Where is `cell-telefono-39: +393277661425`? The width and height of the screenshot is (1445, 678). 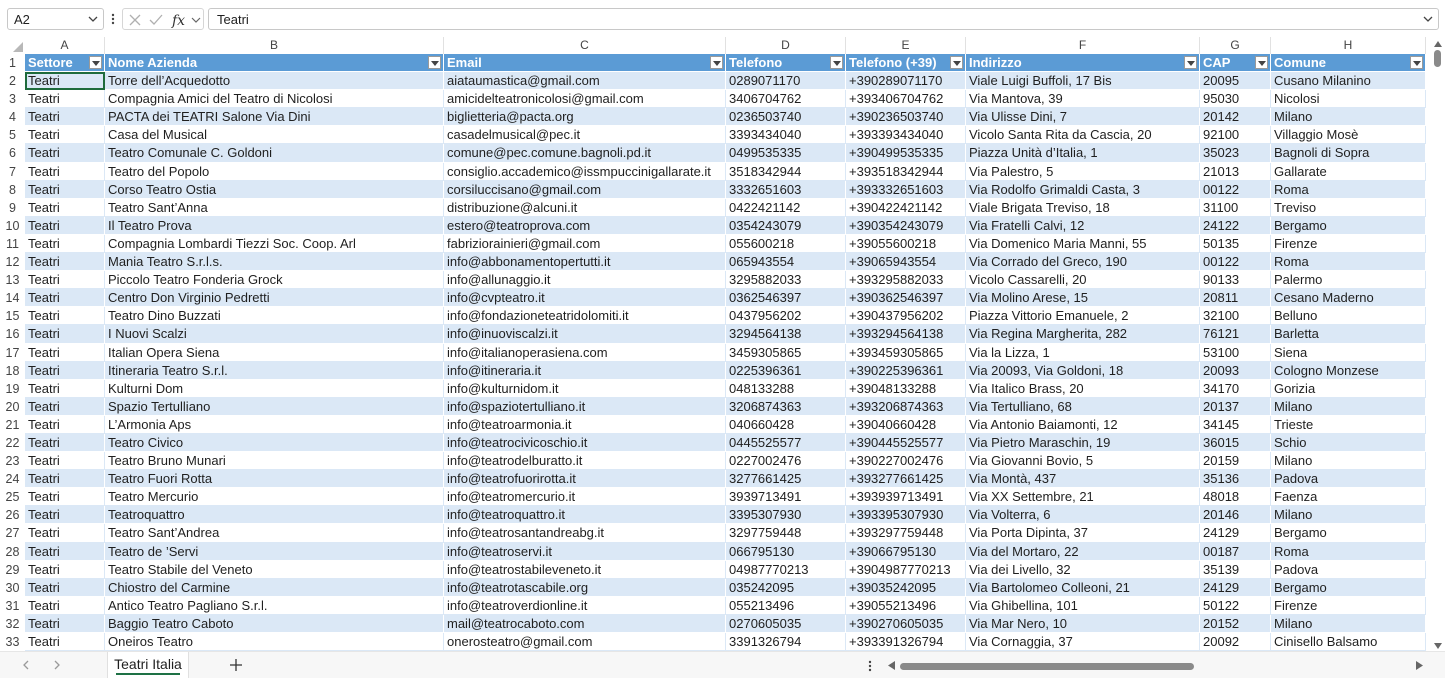 cell-telefono-39: +393277661425 is located at coordinates (906, 479).